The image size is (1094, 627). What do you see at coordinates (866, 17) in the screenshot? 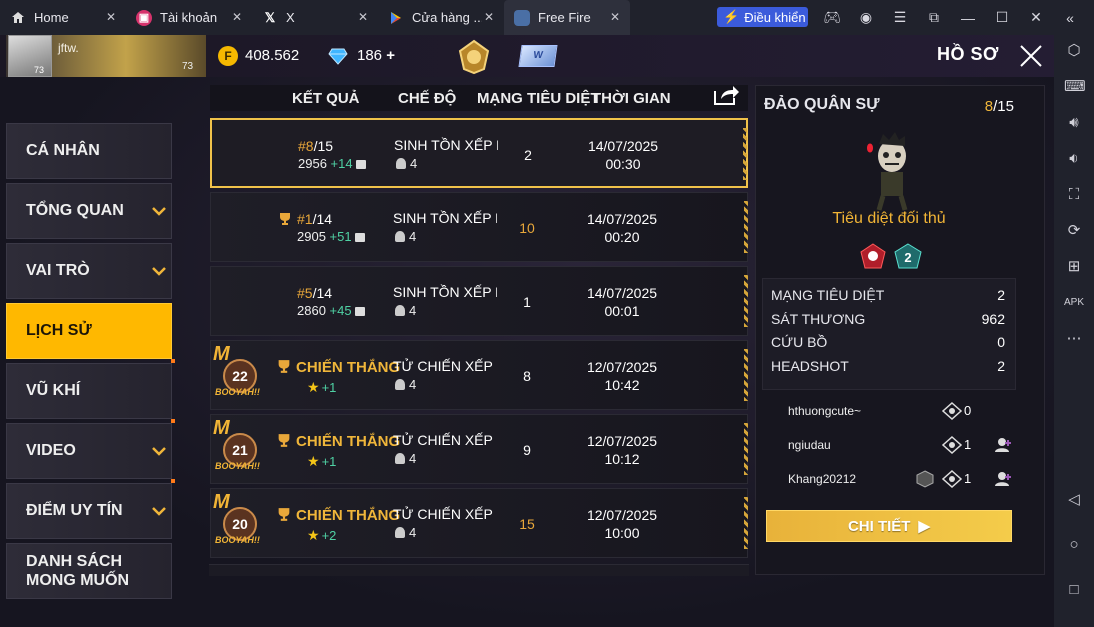
I see `account-icon: ◉` at bounding box center [866, 17].